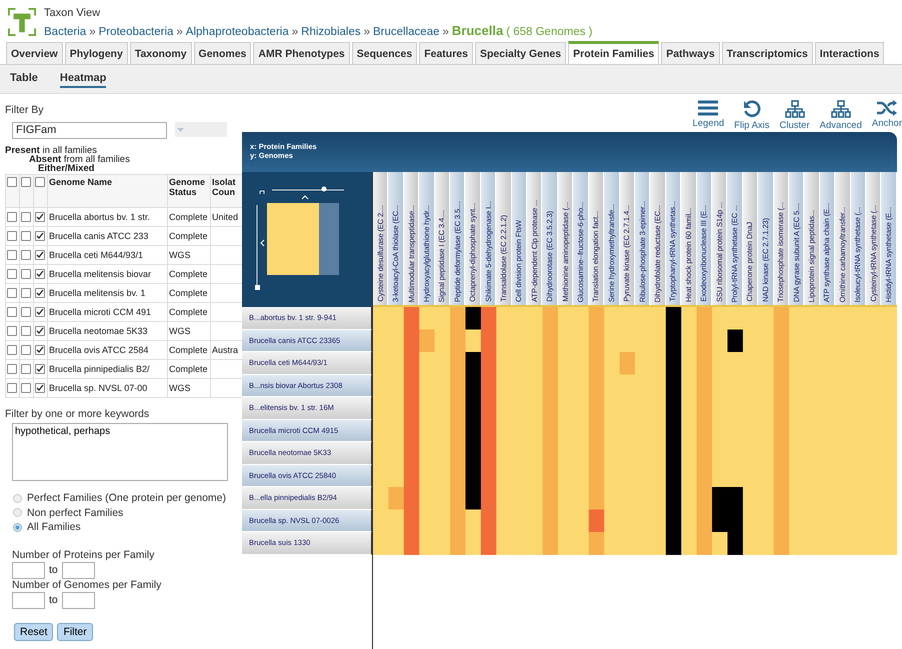  What do you see at coordinates (66, 168) in the screenshot?
I see `legend-text: Either/Mixed` at bounding box center [66, 168].